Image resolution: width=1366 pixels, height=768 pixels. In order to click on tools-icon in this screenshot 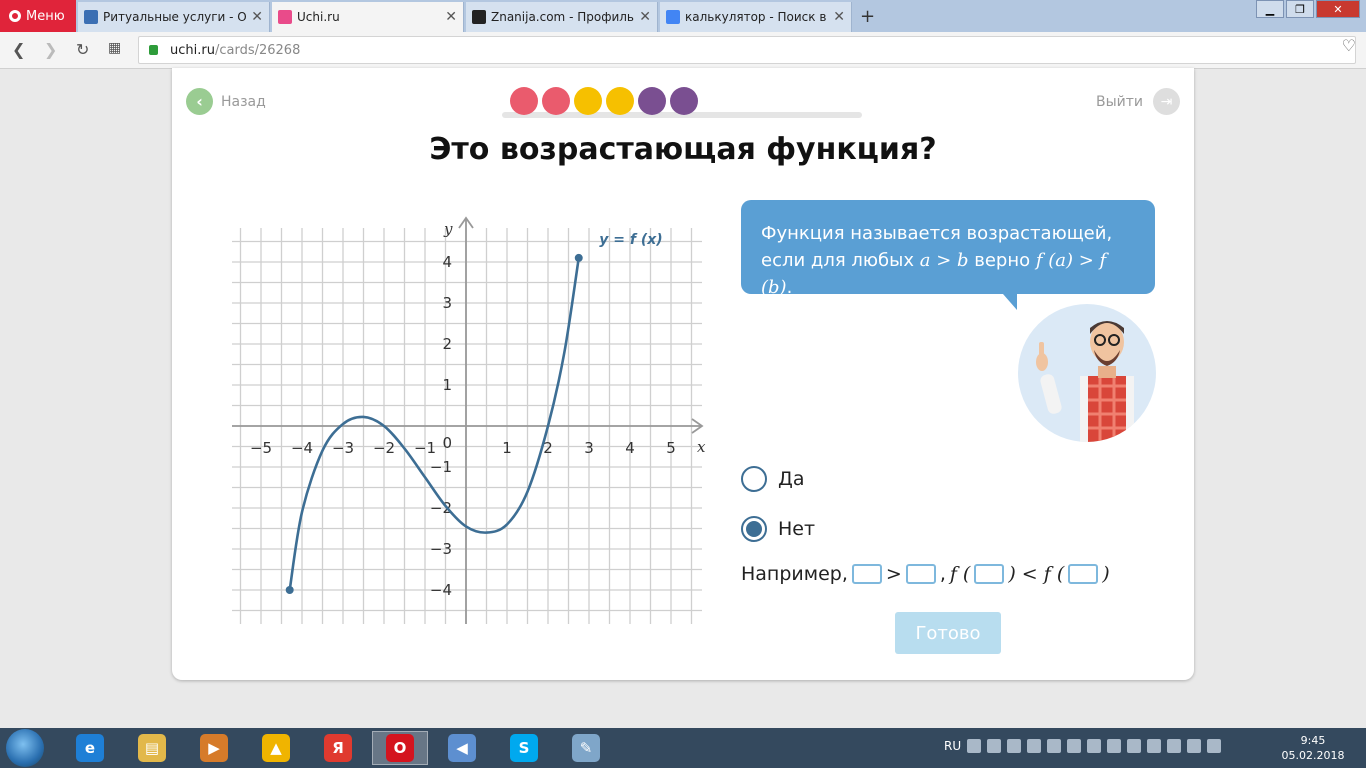, I will do `click(1194, 746)`.